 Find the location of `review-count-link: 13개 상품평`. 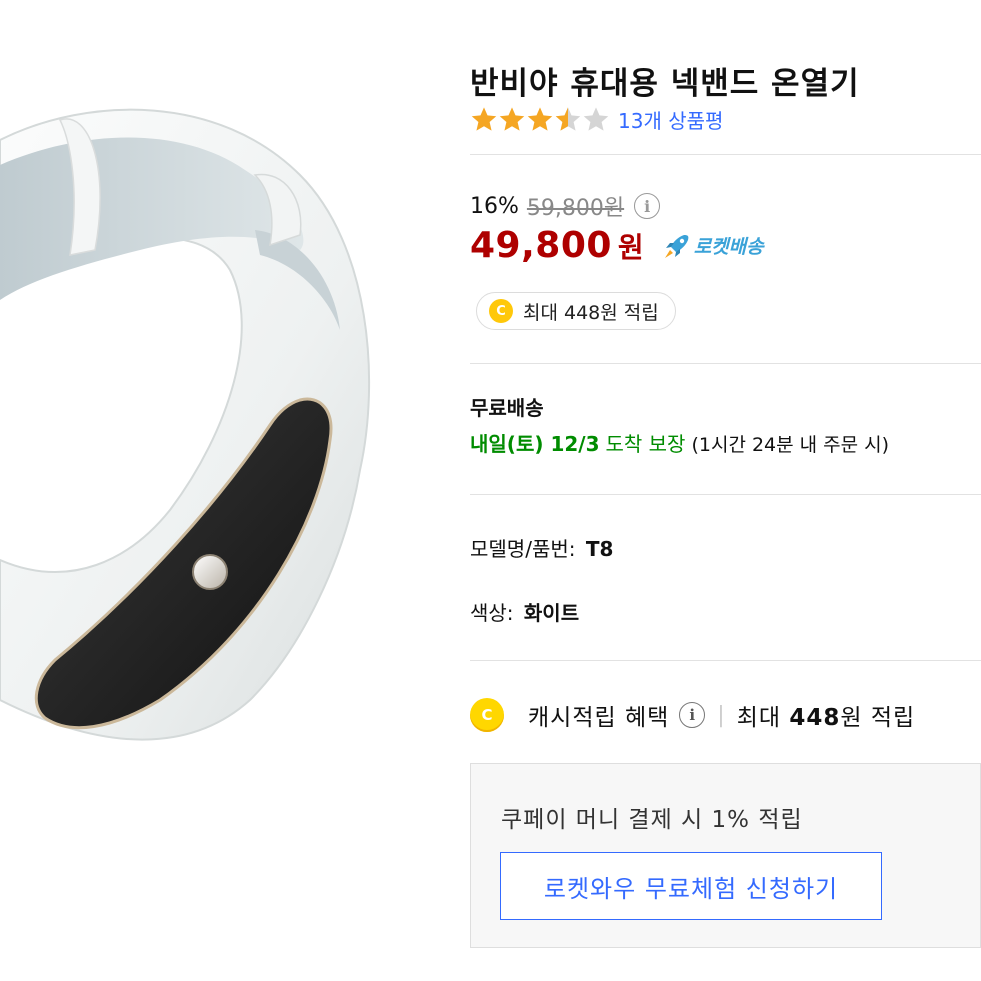

review-count-link: 13개 상품평 is located at coordinates (670, 119).